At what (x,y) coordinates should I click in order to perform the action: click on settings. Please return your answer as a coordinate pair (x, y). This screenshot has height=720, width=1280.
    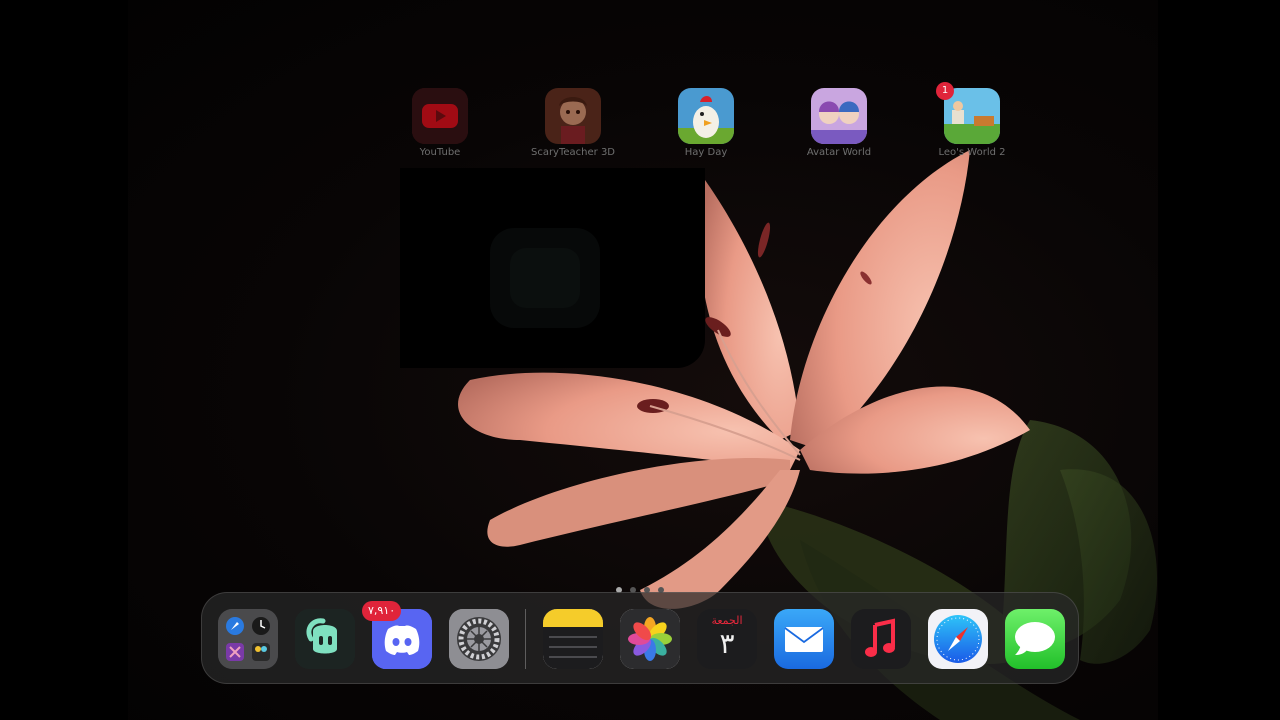
    Looking at the image, I should click on (479, 639).